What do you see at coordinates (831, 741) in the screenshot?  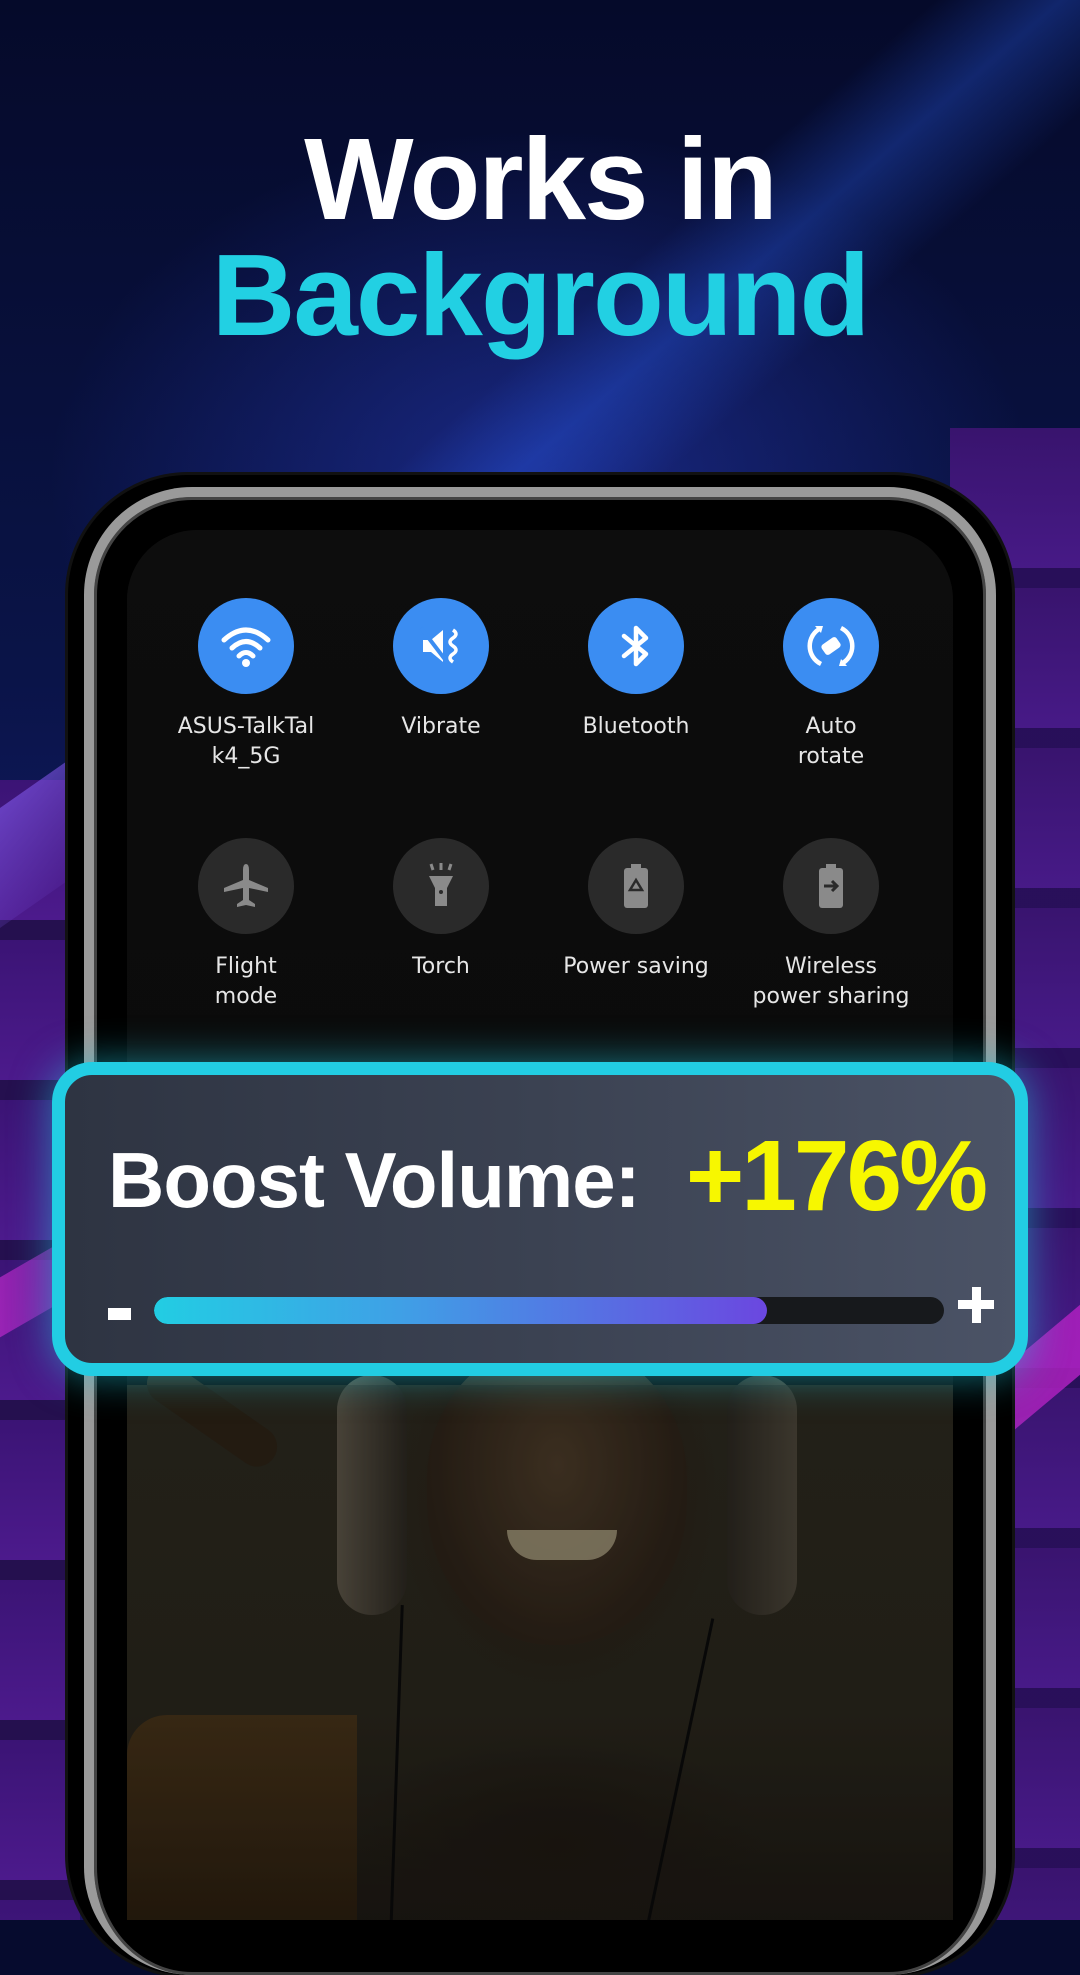 I see `tile-label: Auto rotate` at bounding box center [831, 741].